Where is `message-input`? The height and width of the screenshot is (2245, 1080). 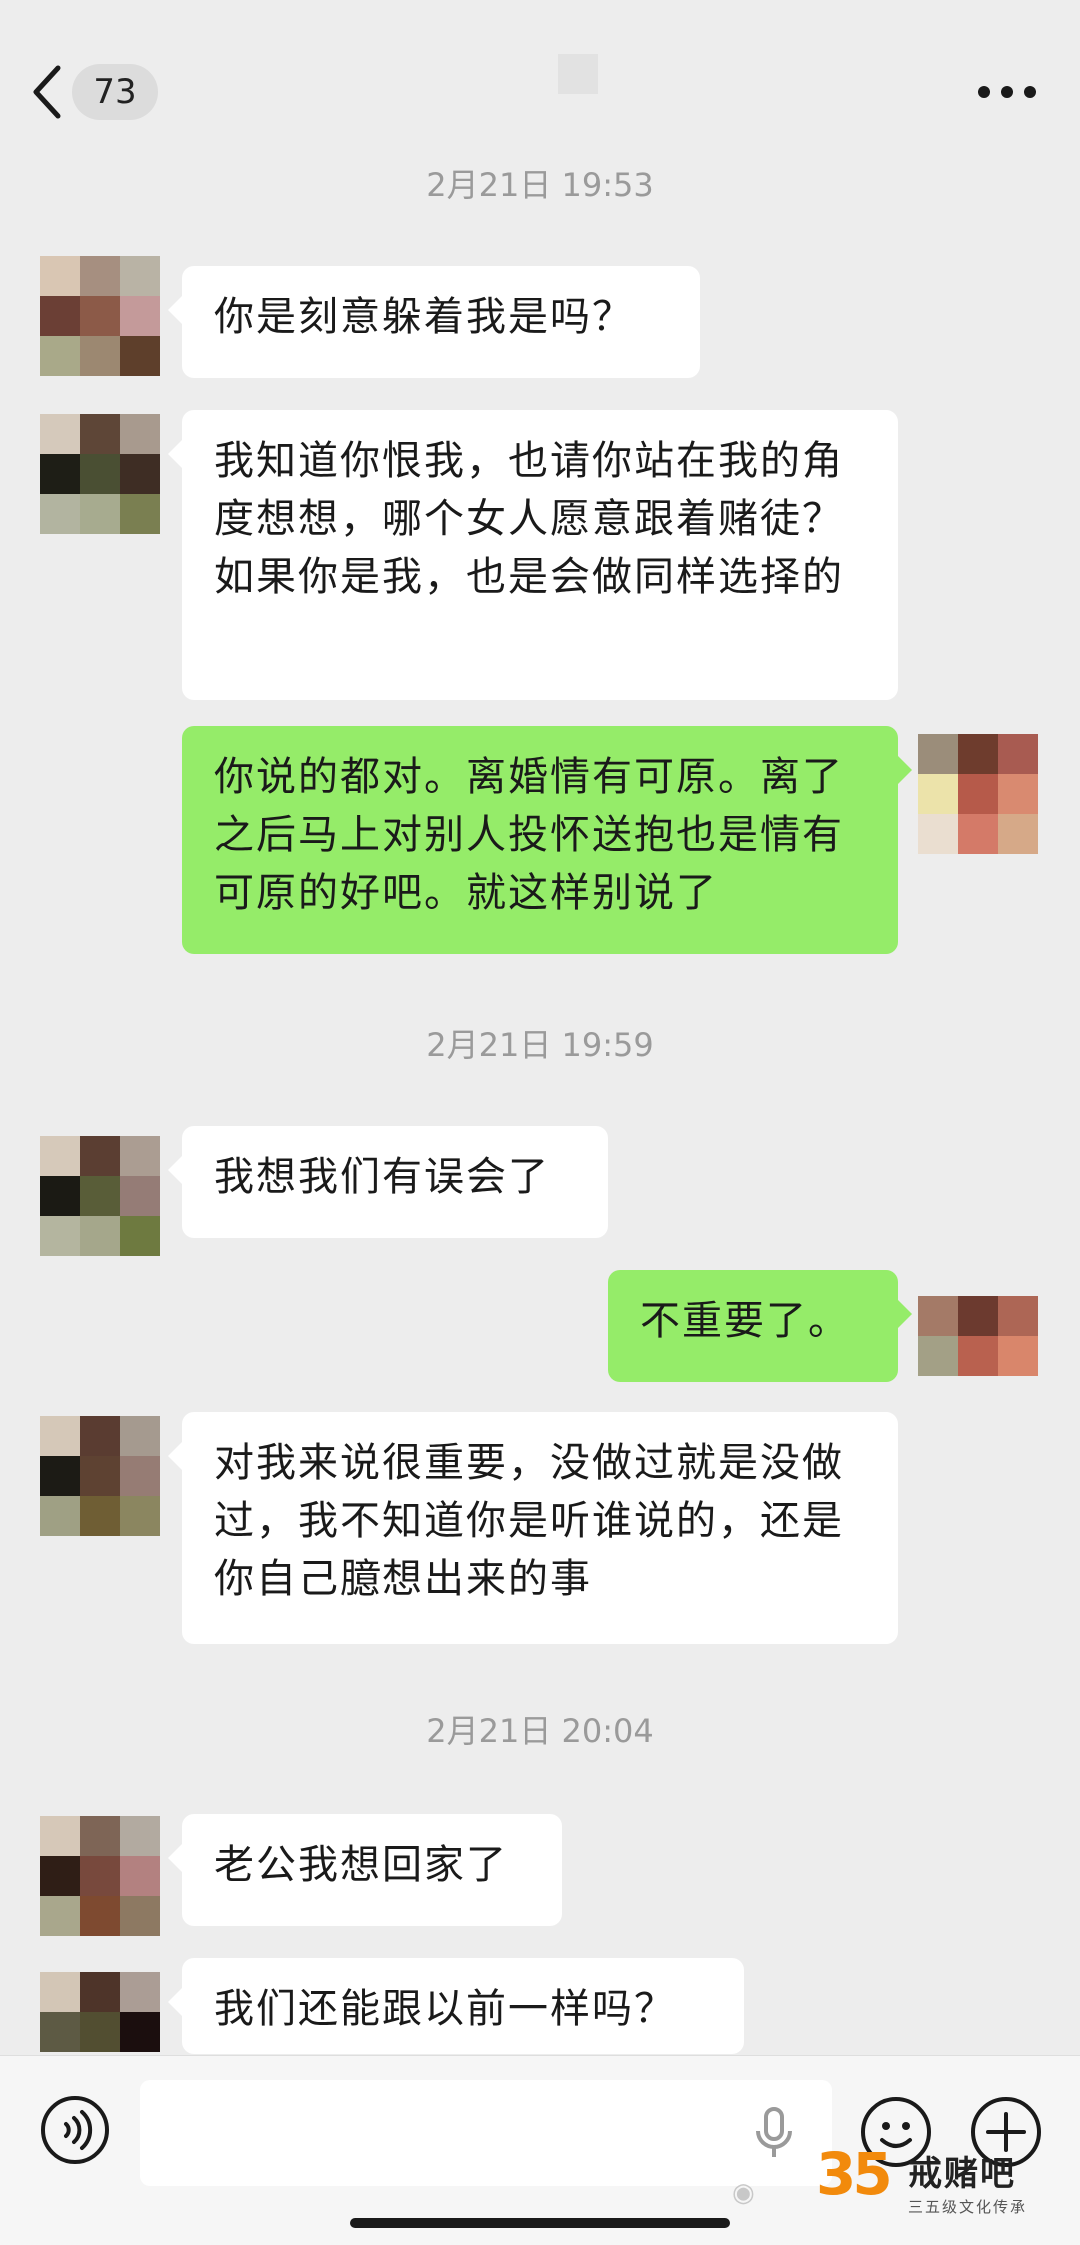
message-input is located at coordinates (486, 2133).